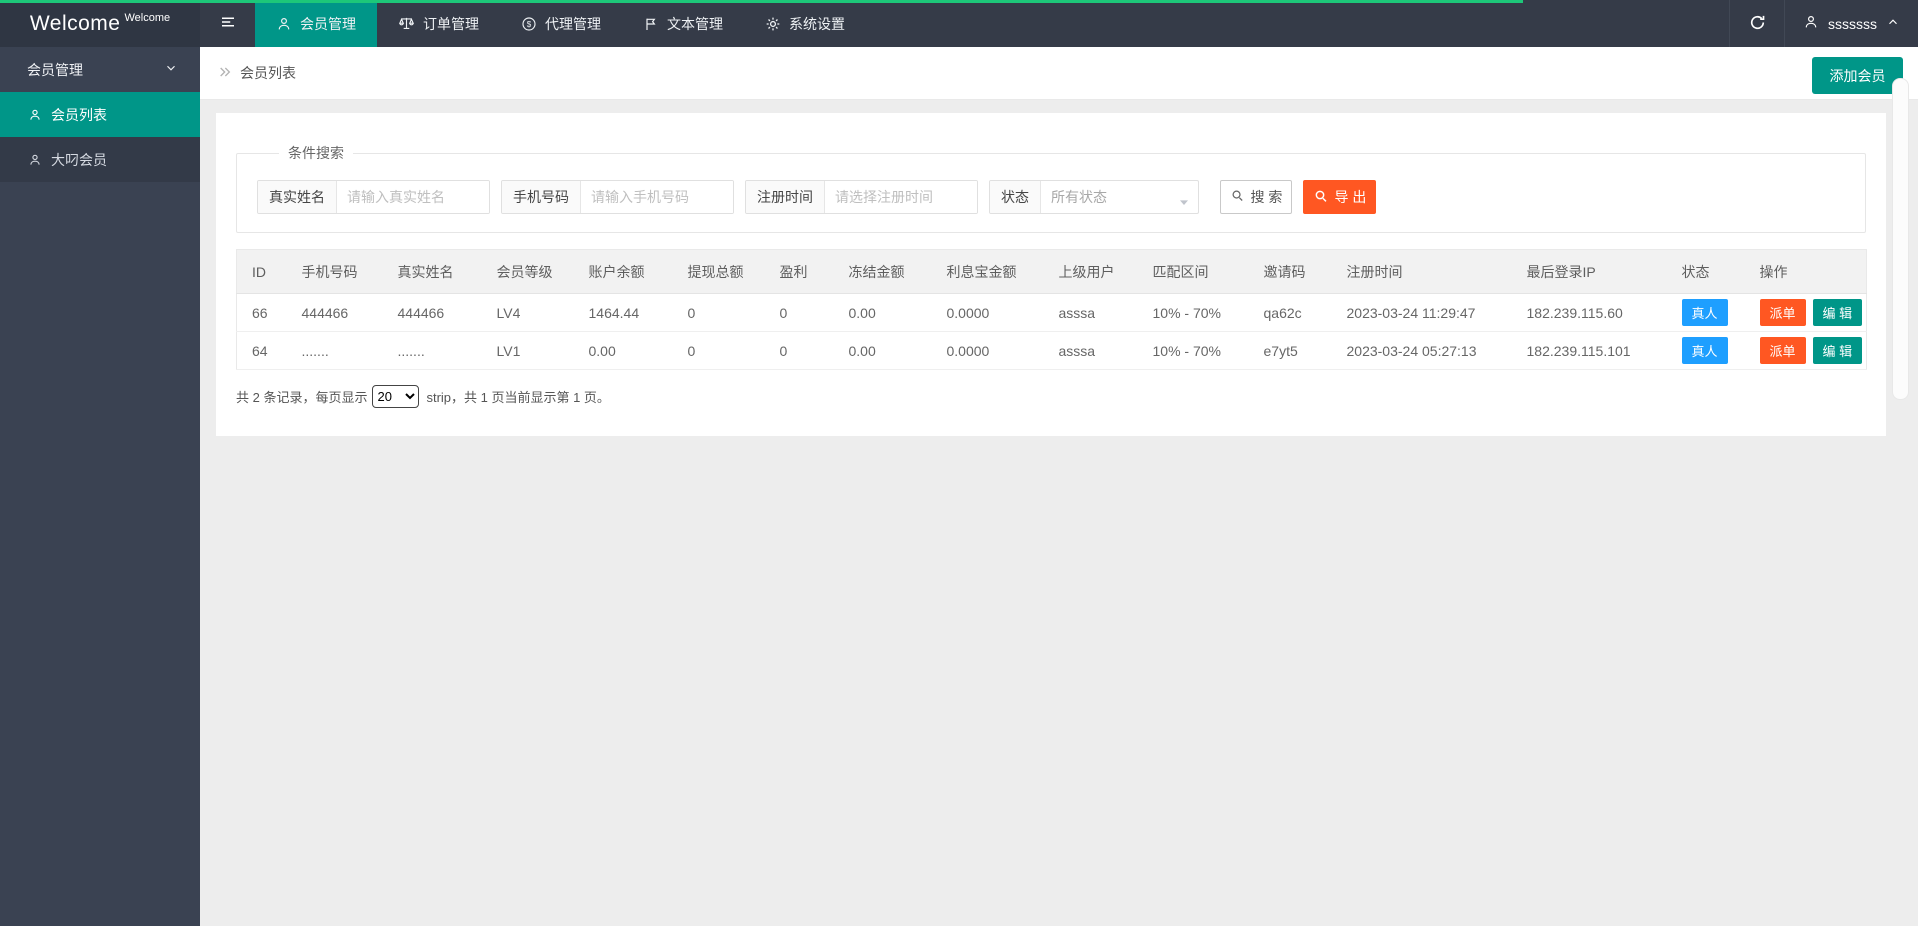  I want to click on gear-icon, so click(773, 24).